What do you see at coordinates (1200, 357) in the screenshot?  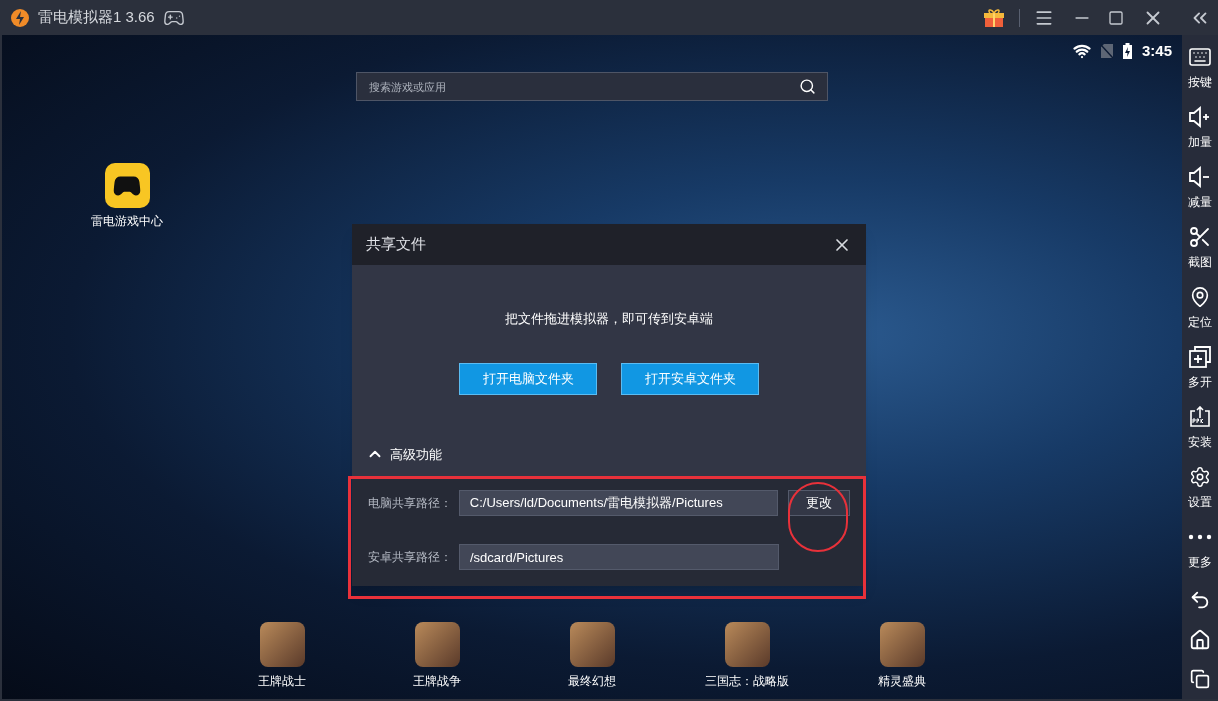 I see `multi-window-icon` at bounding box center [1200, 357].